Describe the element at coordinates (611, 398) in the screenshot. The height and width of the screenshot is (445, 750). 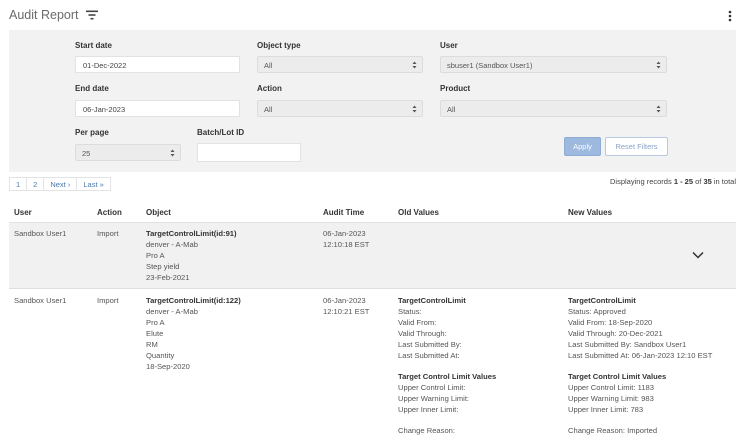
I see `new-value-line: Upper Warning Limit: 983` at that location.